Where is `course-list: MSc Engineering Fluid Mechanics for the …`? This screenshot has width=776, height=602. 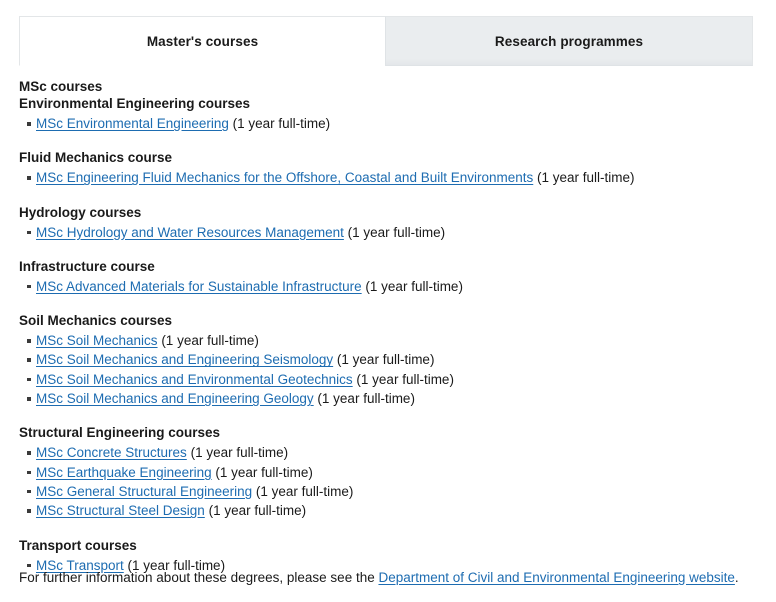 course-list: MSc Engineering Fluid Mechanics for the … is located at coordinates (388, 177).